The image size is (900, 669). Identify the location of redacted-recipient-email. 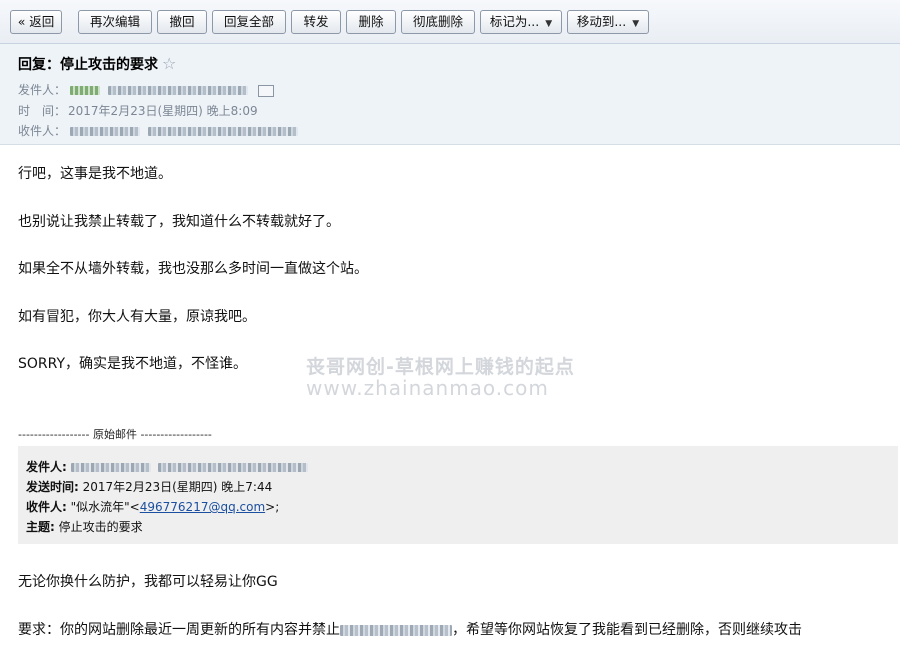
(222, 131).